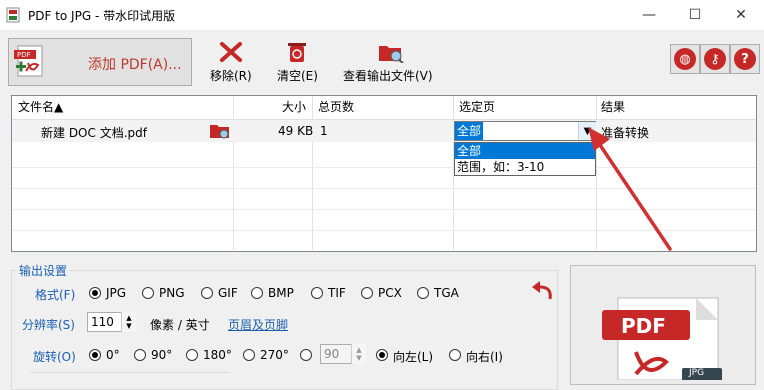  Describe the element at coordinates (274, 355) in the screenshot. I see `rotation-option-270: 270°` at that location.